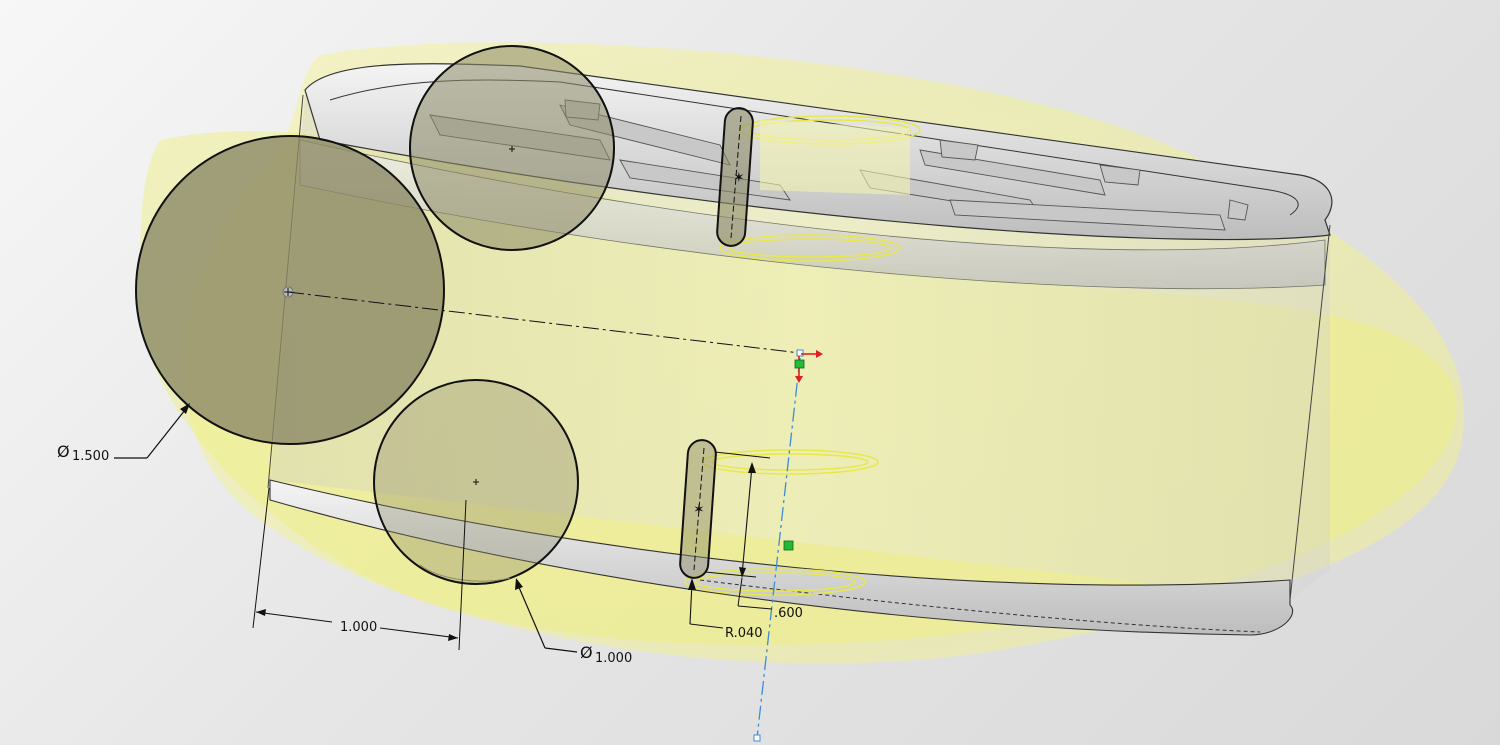 The height and width of the screenshot is (745, 1500). What do you see at coordinates (757, 738) in the screenshot?
I see `axis-endpoint-bottom` at bounding box center [757, 738].